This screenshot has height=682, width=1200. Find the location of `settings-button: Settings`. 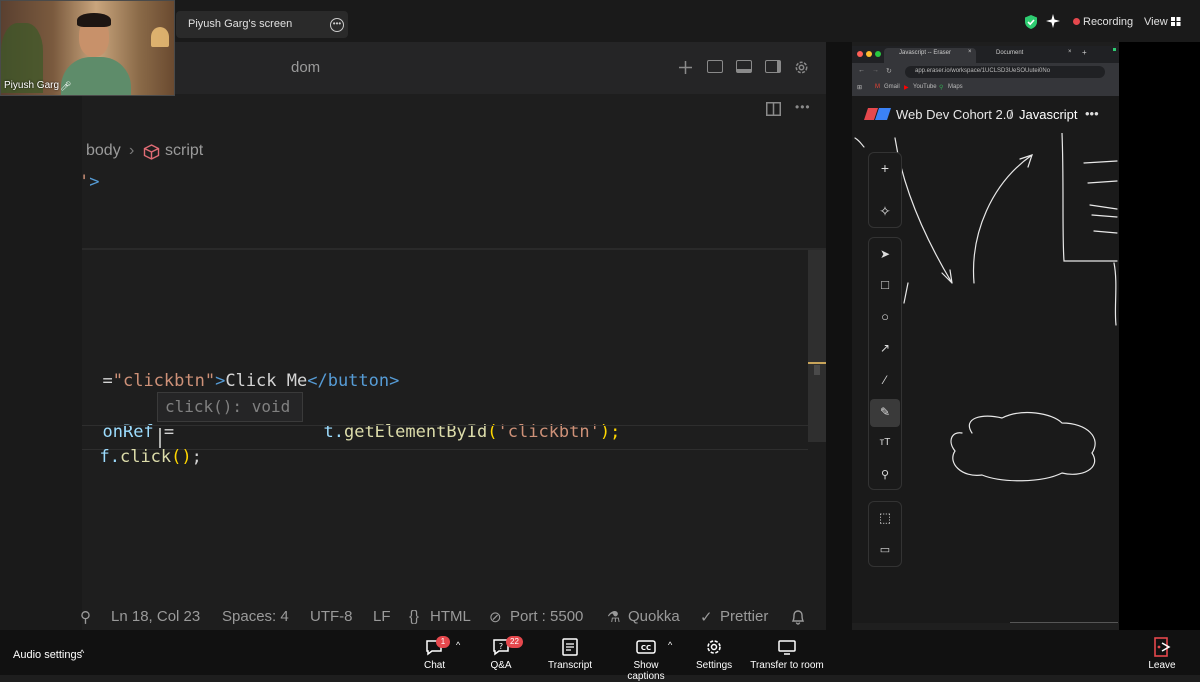

settings-button: Settings is located at coordinates (714, 665).